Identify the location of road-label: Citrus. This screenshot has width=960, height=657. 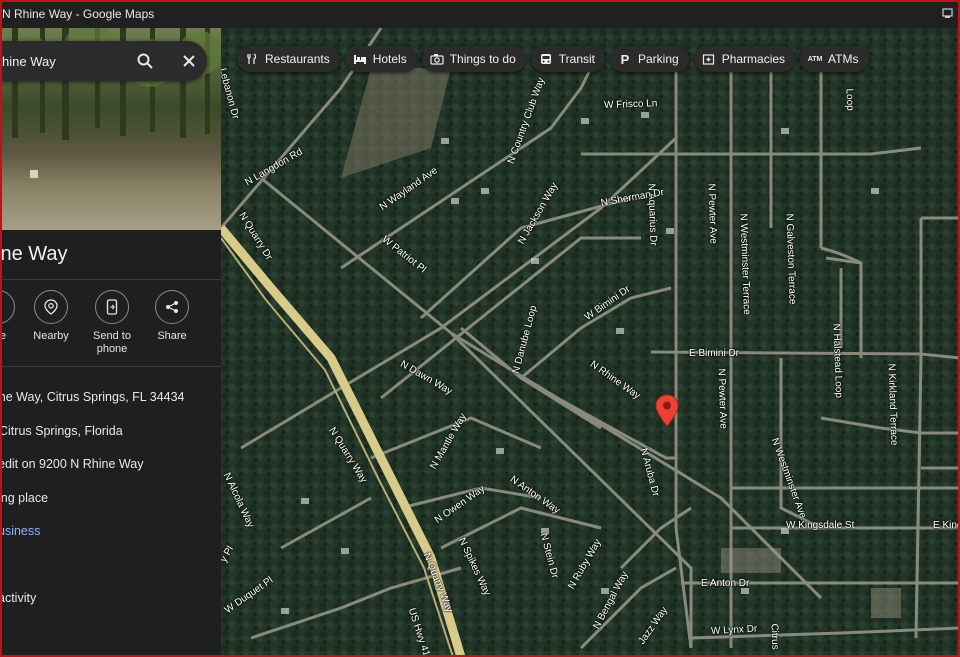
(774, 636).